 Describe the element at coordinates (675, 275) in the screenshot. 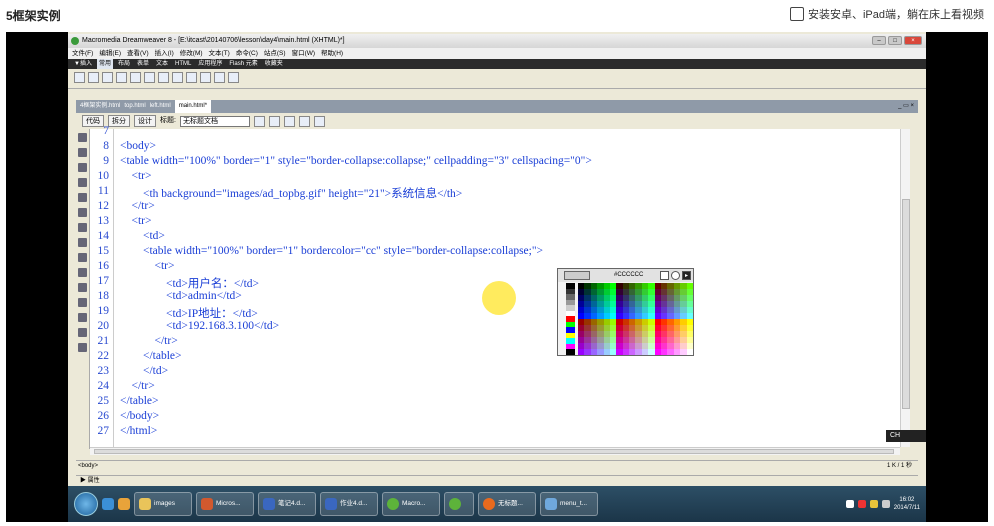

I see `system-color-picker-icon` at that location.